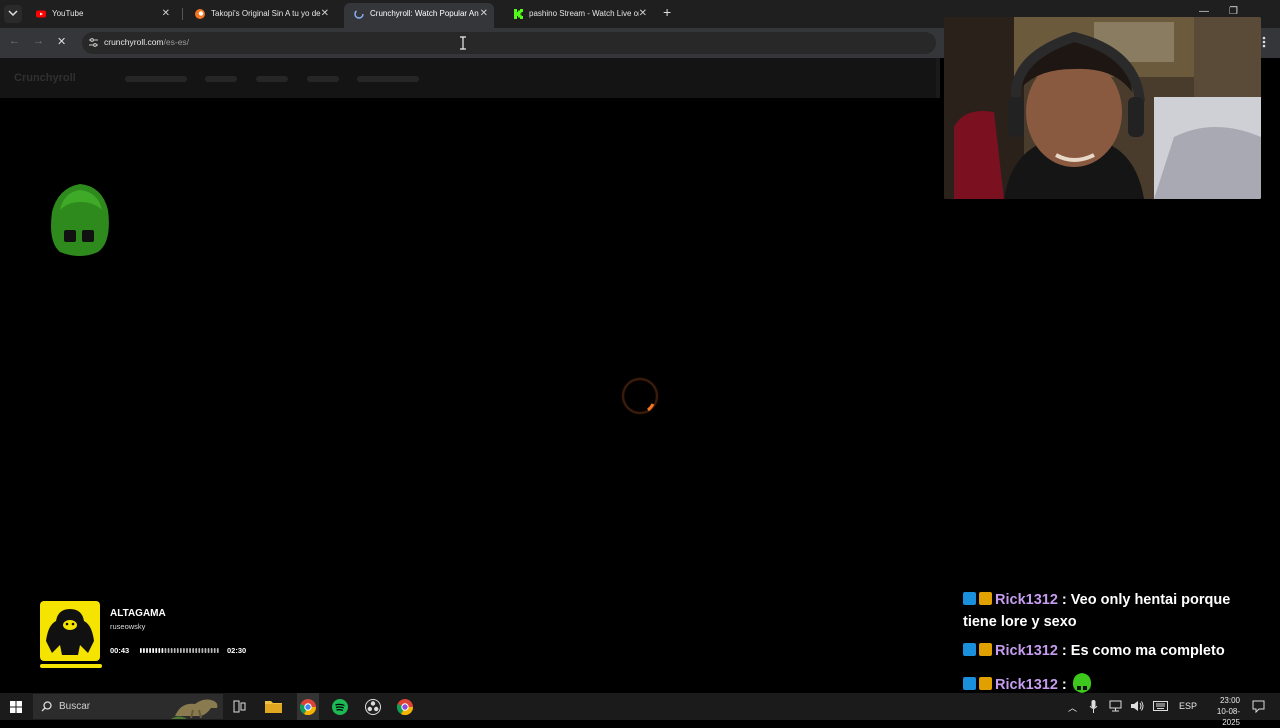  What do you see at coordinates (38, 41) in the screenshot?
I see `forward-button: →` at bounding box center [38, 41].